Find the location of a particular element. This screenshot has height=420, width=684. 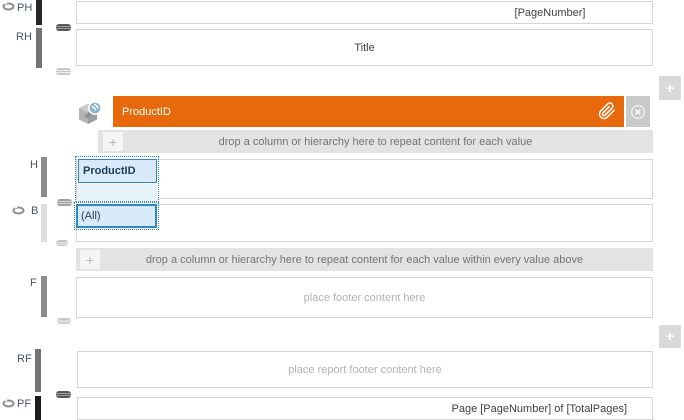

close-icon is located at coordinates (638, 112).